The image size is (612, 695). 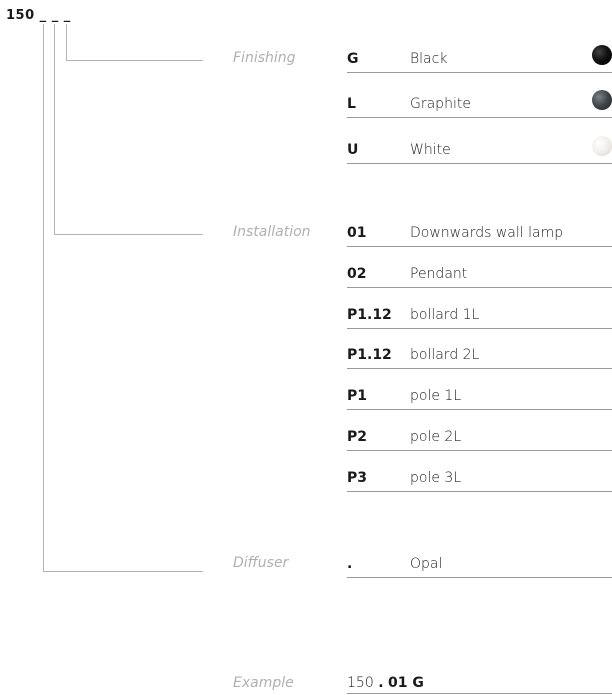 What do you see at coordinates (350, 564) in the screenshot?
I see `option-code: .` at bounding box center [350, 564].